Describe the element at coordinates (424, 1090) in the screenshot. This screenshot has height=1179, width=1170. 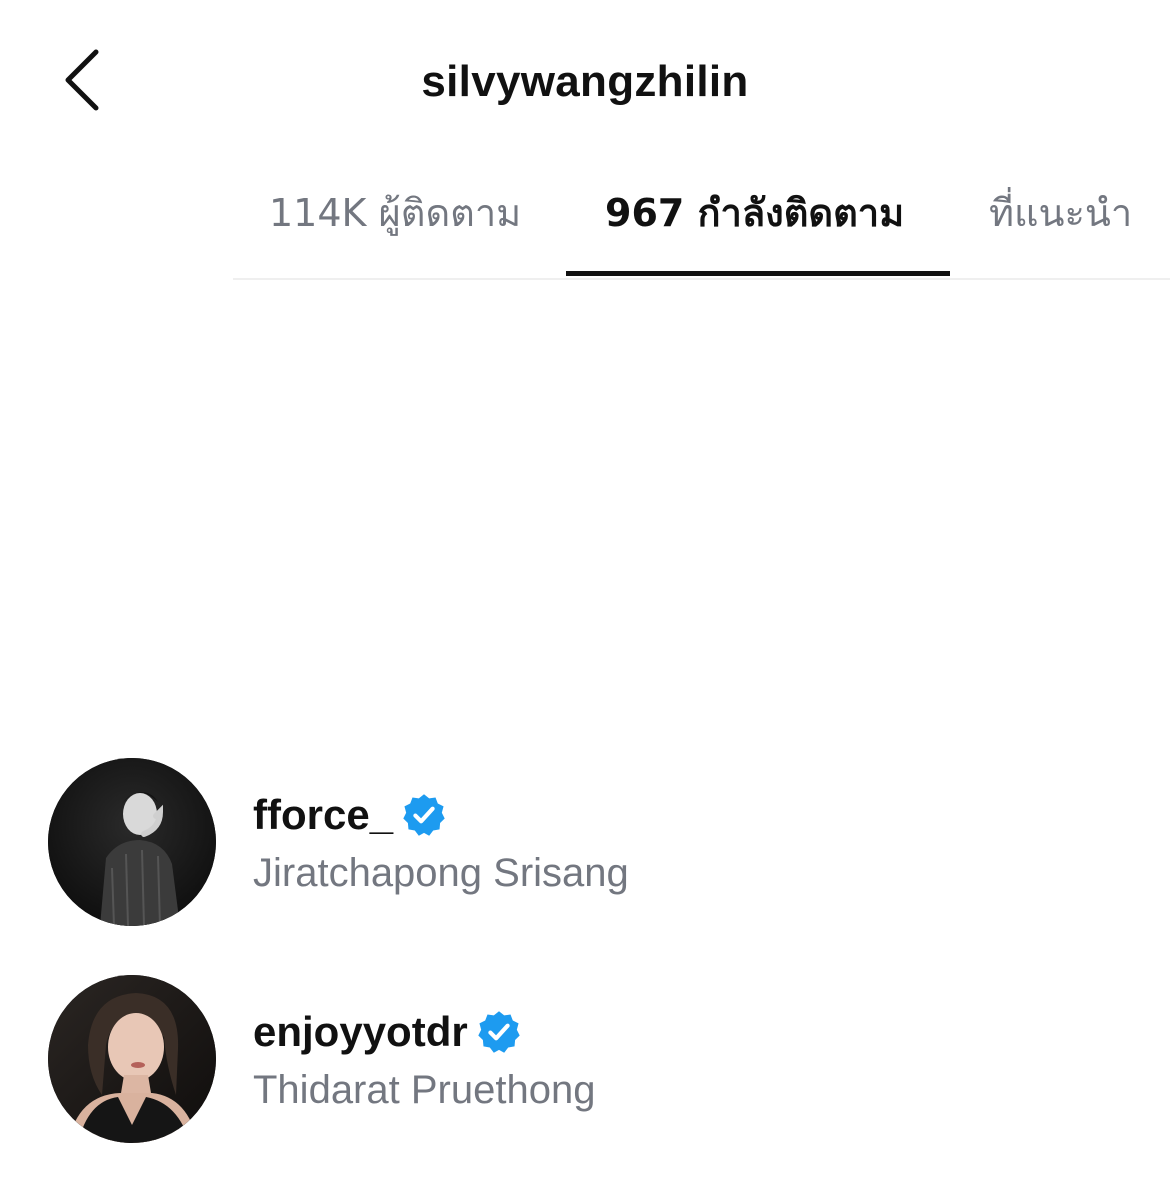
I see `full-name: Thidarat Pruethong` at that location.